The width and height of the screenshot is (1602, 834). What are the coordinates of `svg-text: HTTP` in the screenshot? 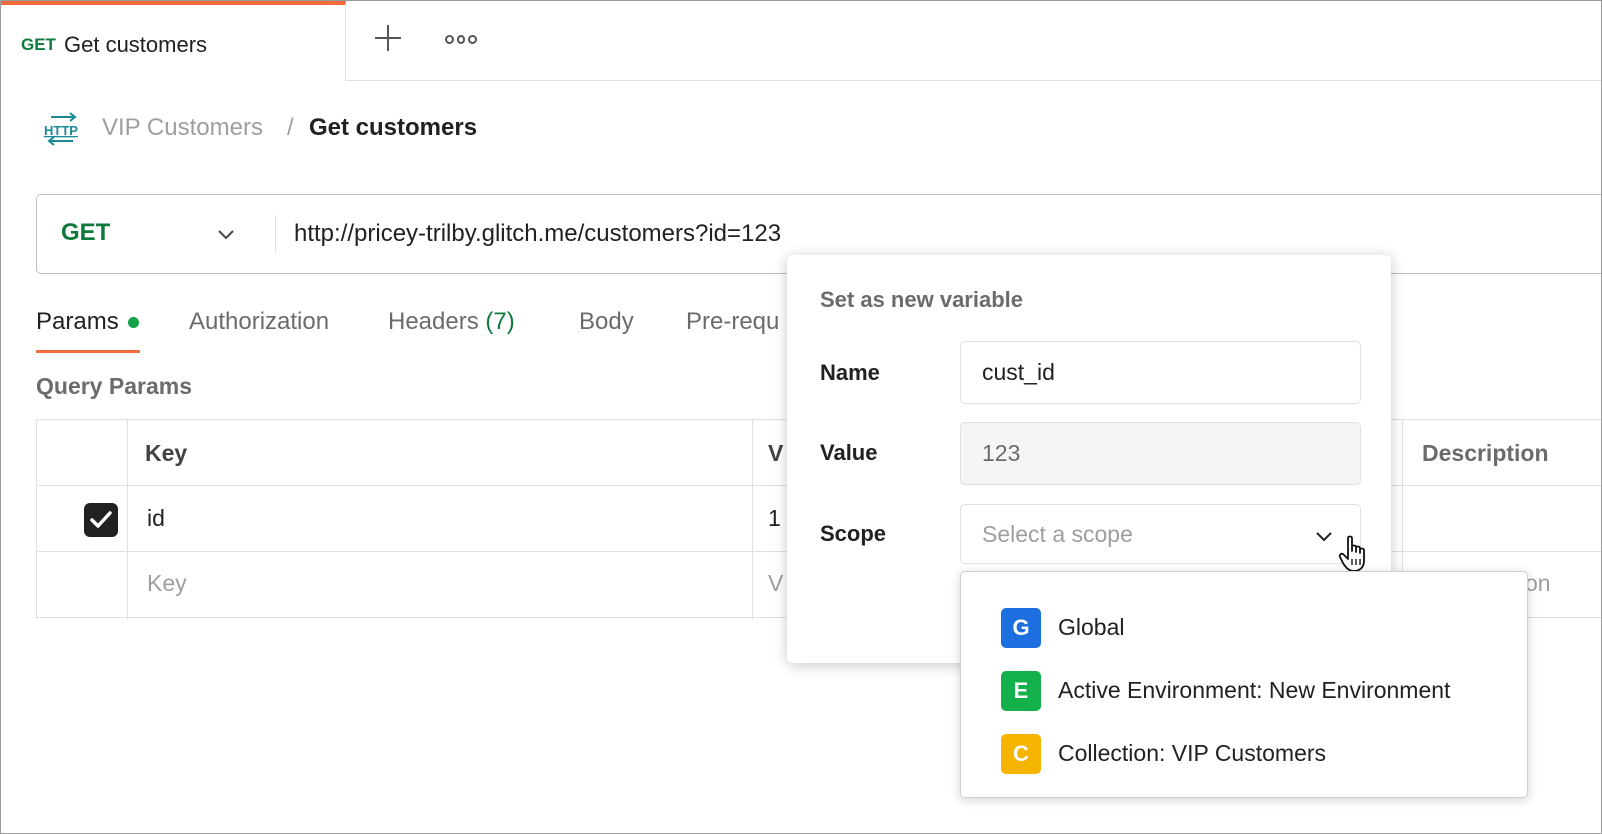 It's located at (61, 130).